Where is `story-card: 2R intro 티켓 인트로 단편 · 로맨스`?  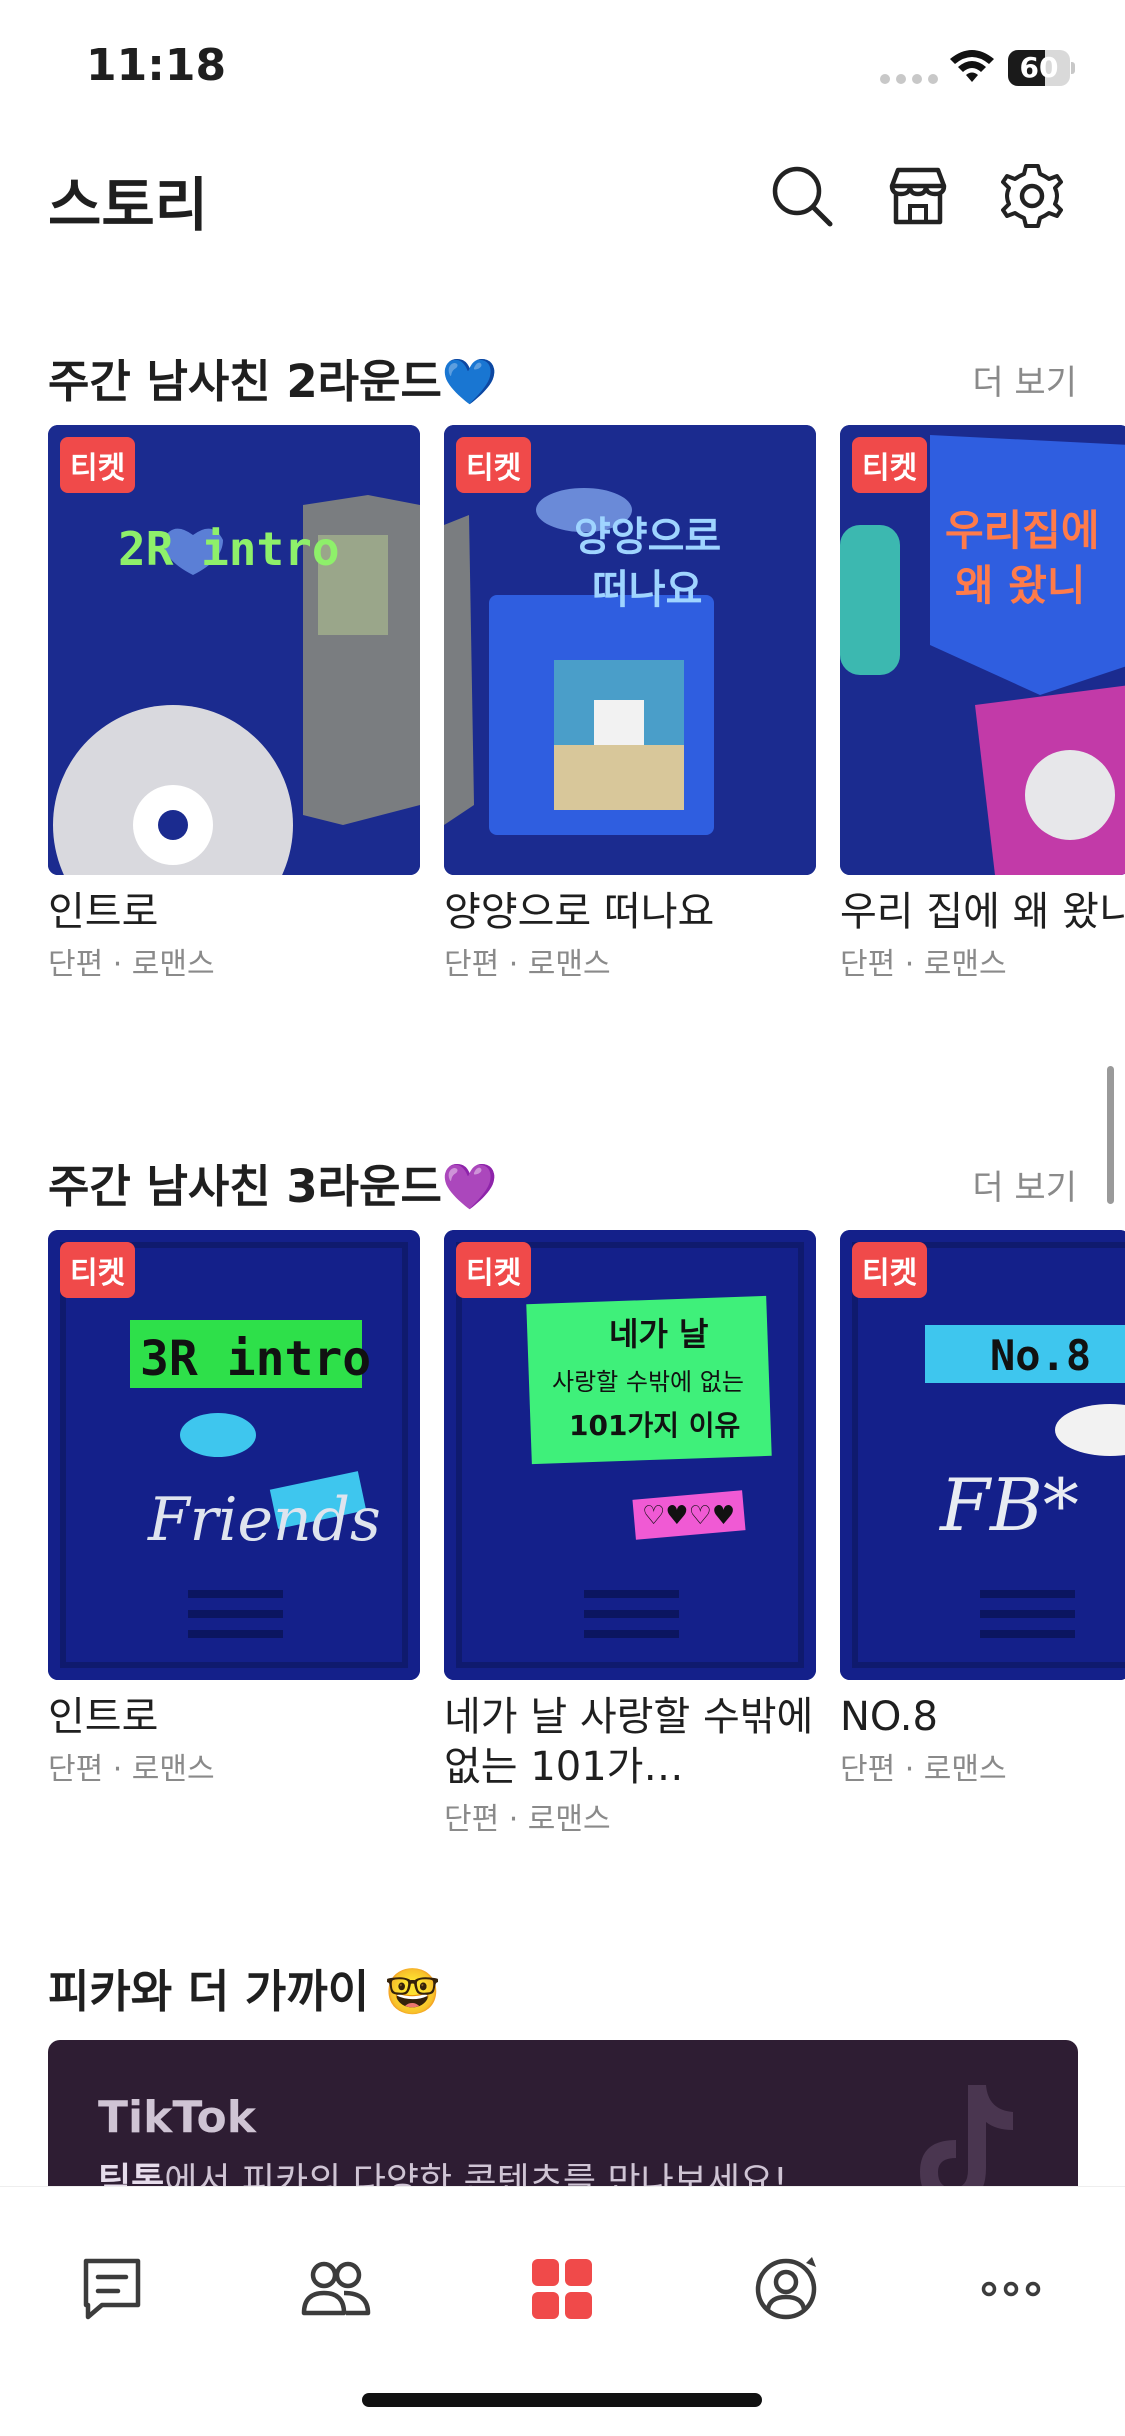 story-card: 2R intro 티켓 인트로 단편 · 로맨스 is located at coordinates (234, 704).